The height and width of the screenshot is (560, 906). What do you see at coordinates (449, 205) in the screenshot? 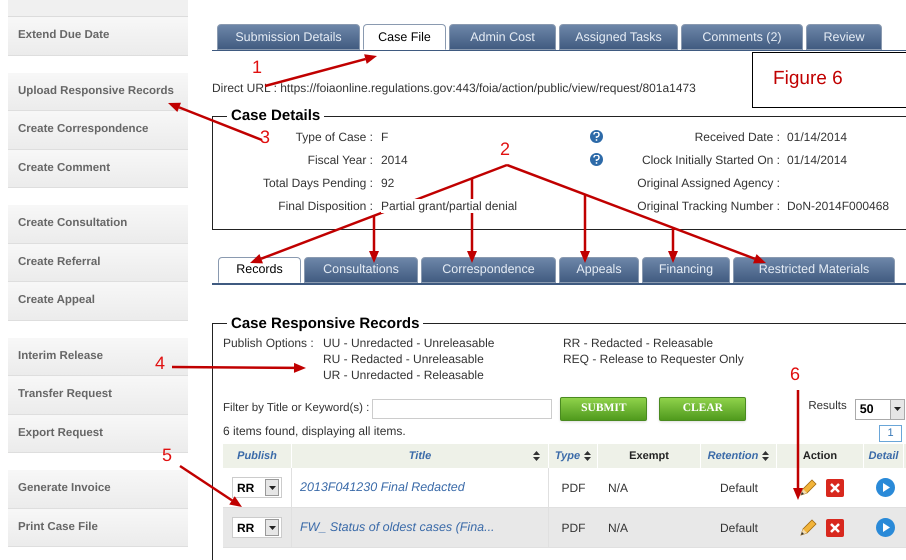
I see `field-value: Partial grant/partial denial` at bounding box center [449, 205].